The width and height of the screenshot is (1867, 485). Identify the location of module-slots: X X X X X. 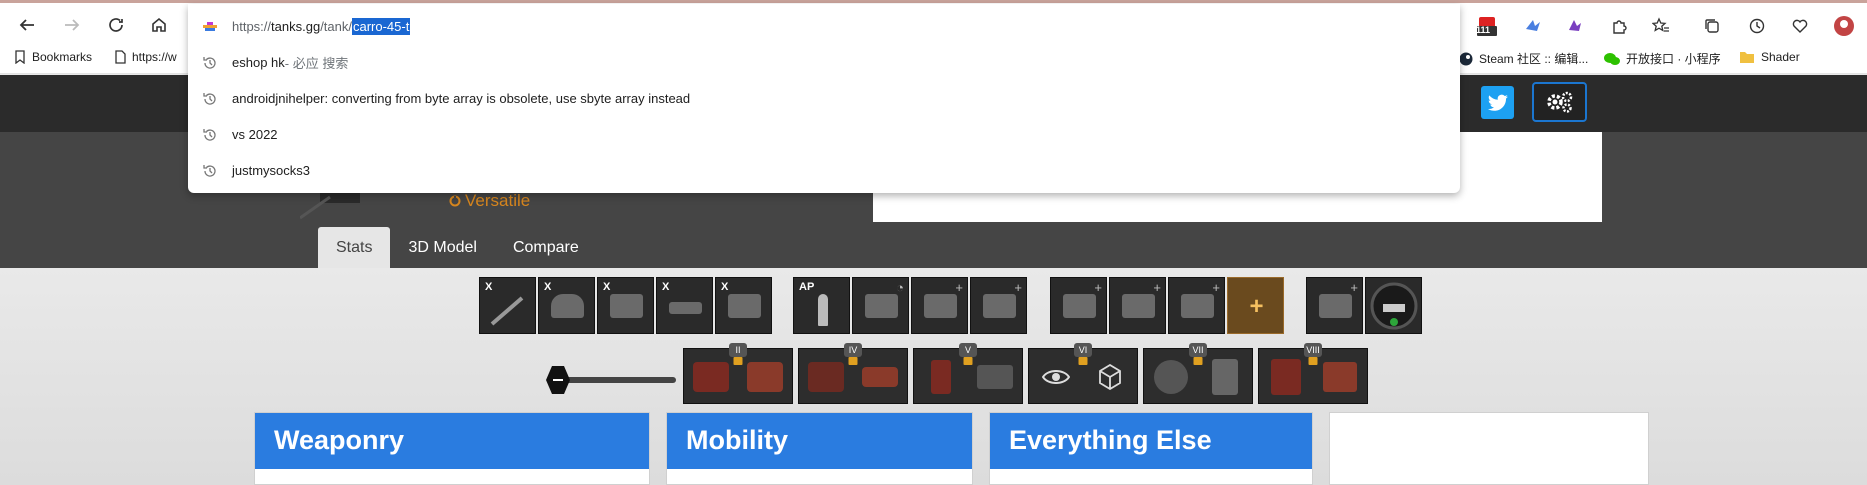
(625, 305).